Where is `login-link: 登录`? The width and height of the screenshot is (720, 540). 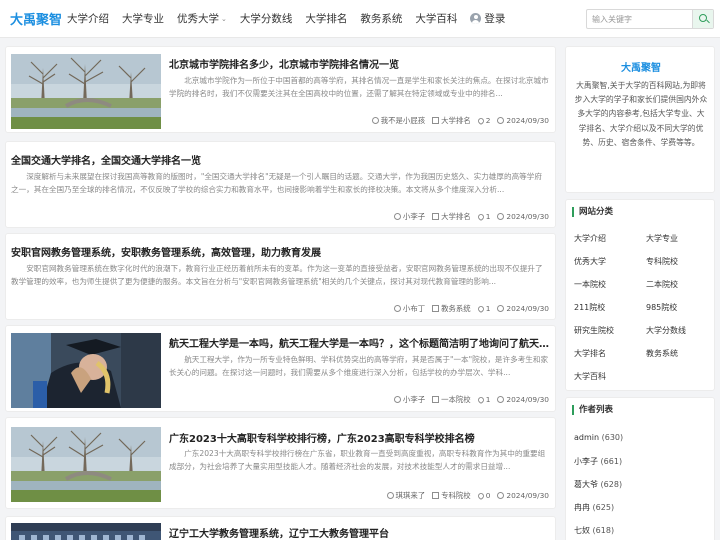
login-link: 登录 is located at coordinates (487, 18).